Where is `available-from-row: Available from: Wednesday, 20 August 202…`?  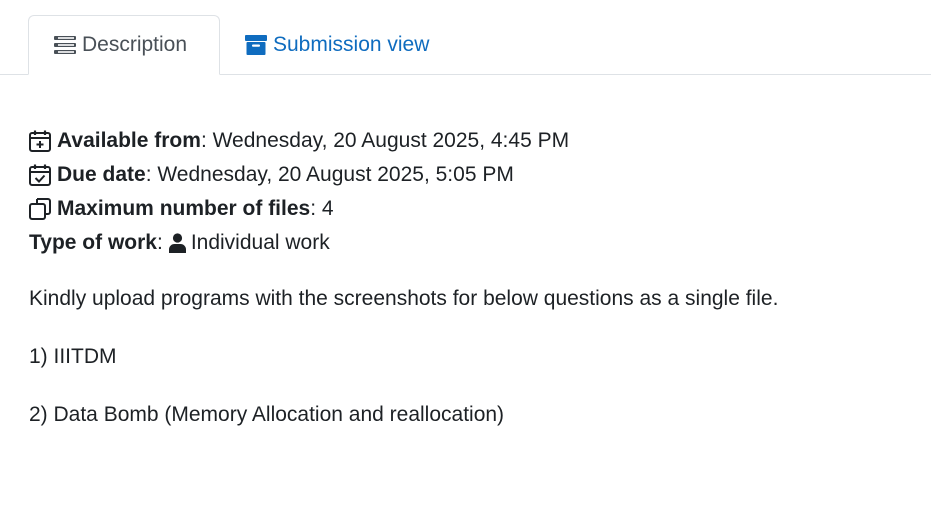
available-from-row: Available from: Wednesday, 20 August 202… is located at coordinates (469, 141).